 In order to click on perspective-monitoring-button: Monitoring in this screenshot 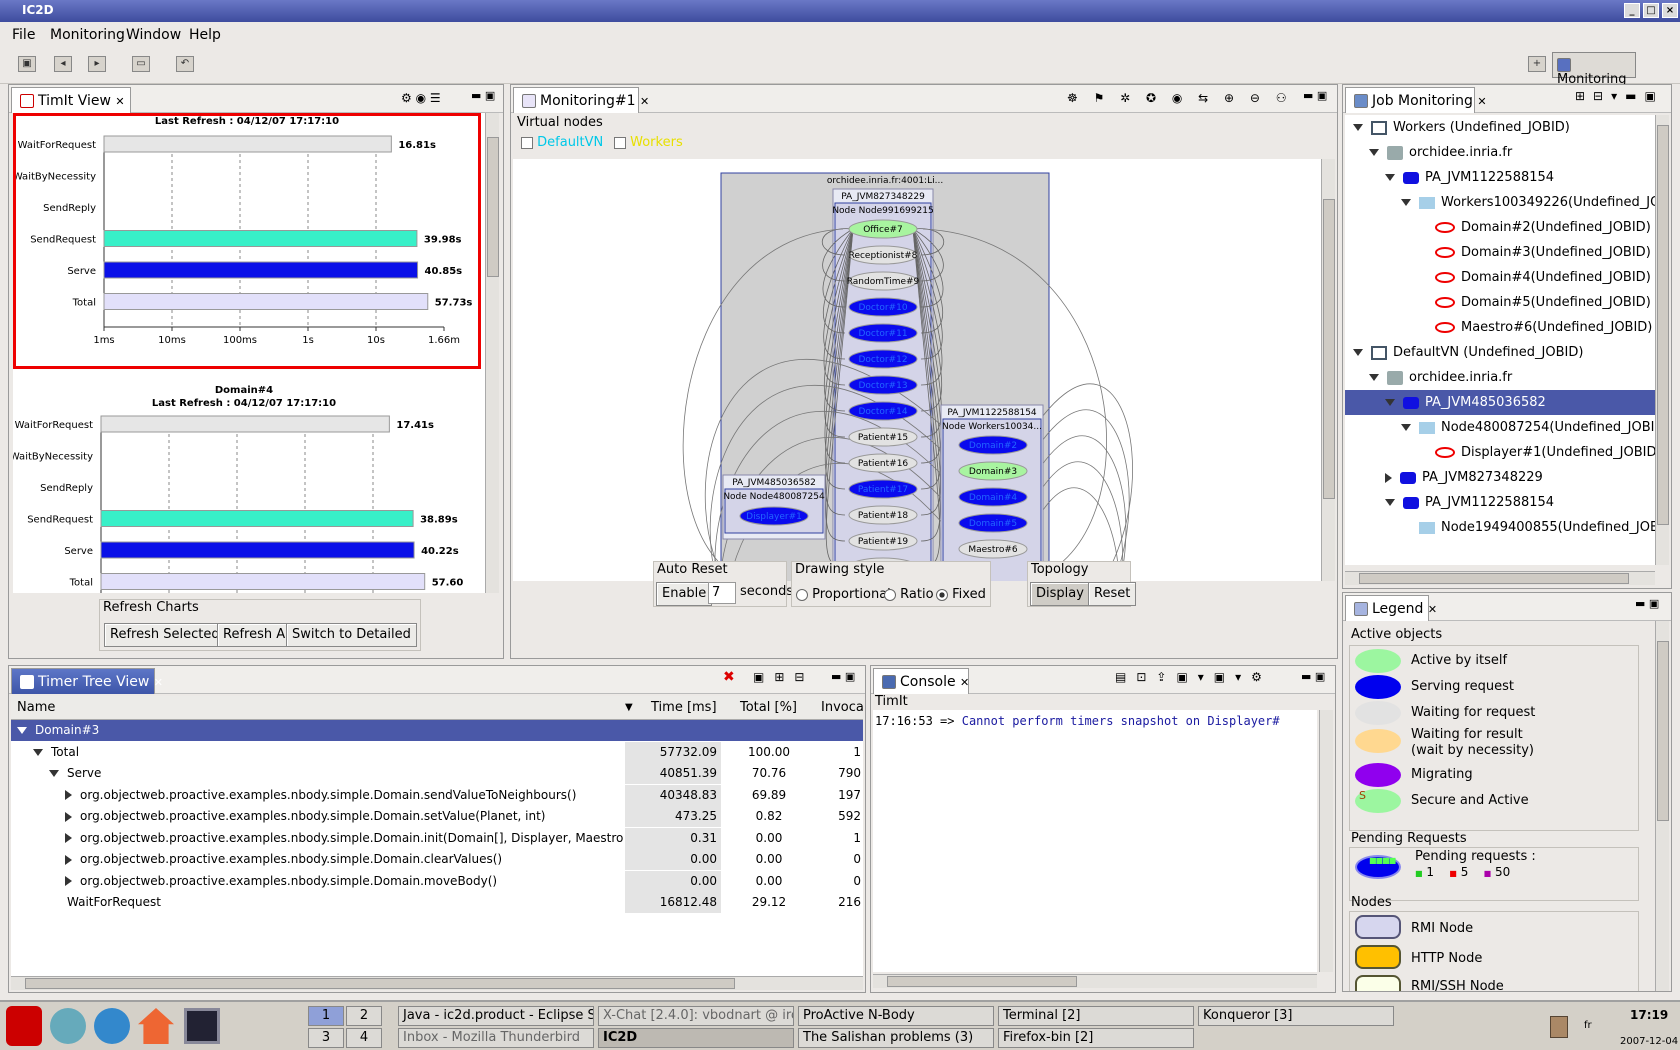, I will do `click(1594, 69)`.